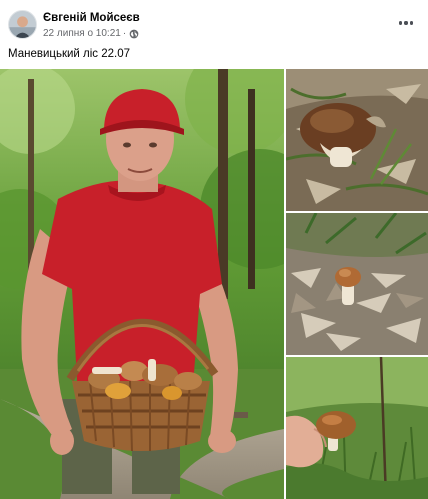 The image size is (428, 499). Describe the element at coordinates (91, 18) in the screenshot. I see `author-name: Євгеній Мойсеєв` at that location.